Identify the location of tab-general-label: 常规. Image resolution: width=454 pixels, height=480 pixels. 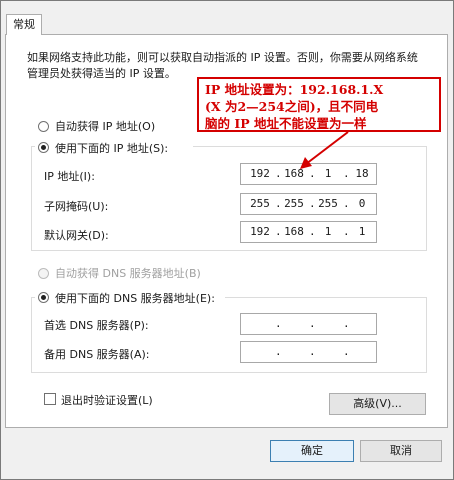
(24, 24).